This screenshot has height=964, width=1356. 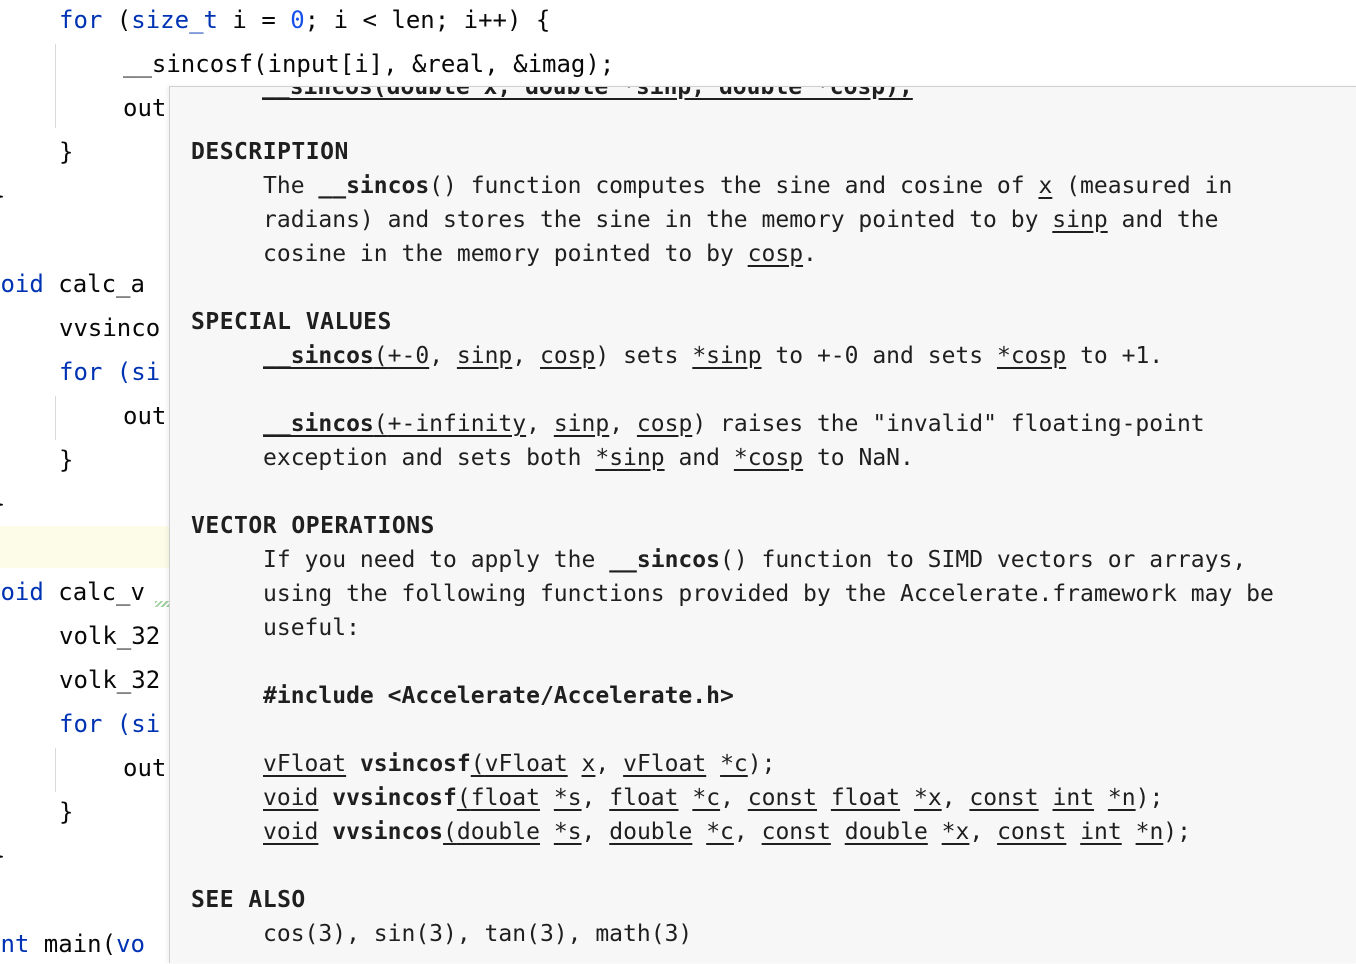 What do you see at coordinates (297, 20) in the screenshot?
I see `number-literal: 0` at bounding box center [297, 20].